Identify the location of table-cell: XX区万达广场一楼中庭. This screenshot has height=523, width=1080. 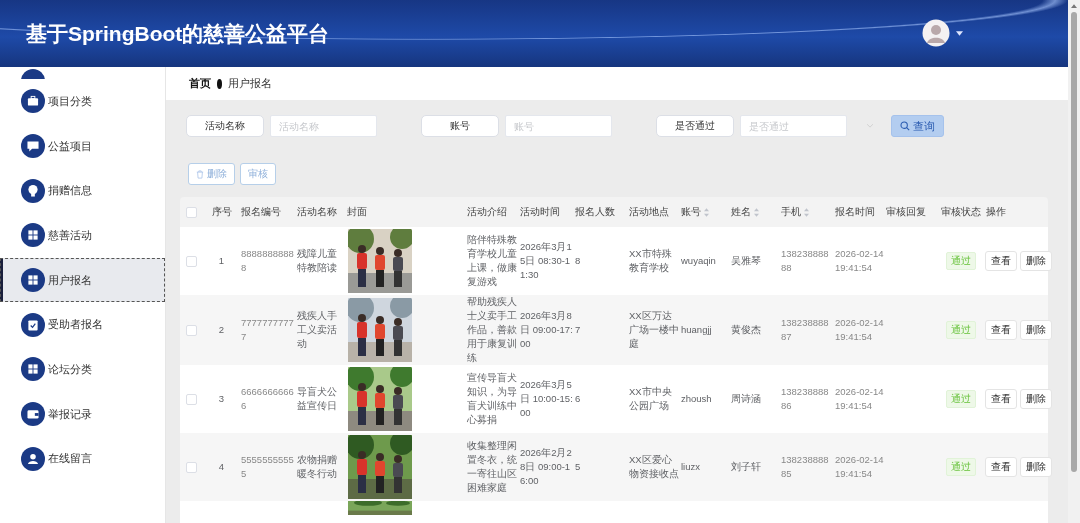
(654, 330).